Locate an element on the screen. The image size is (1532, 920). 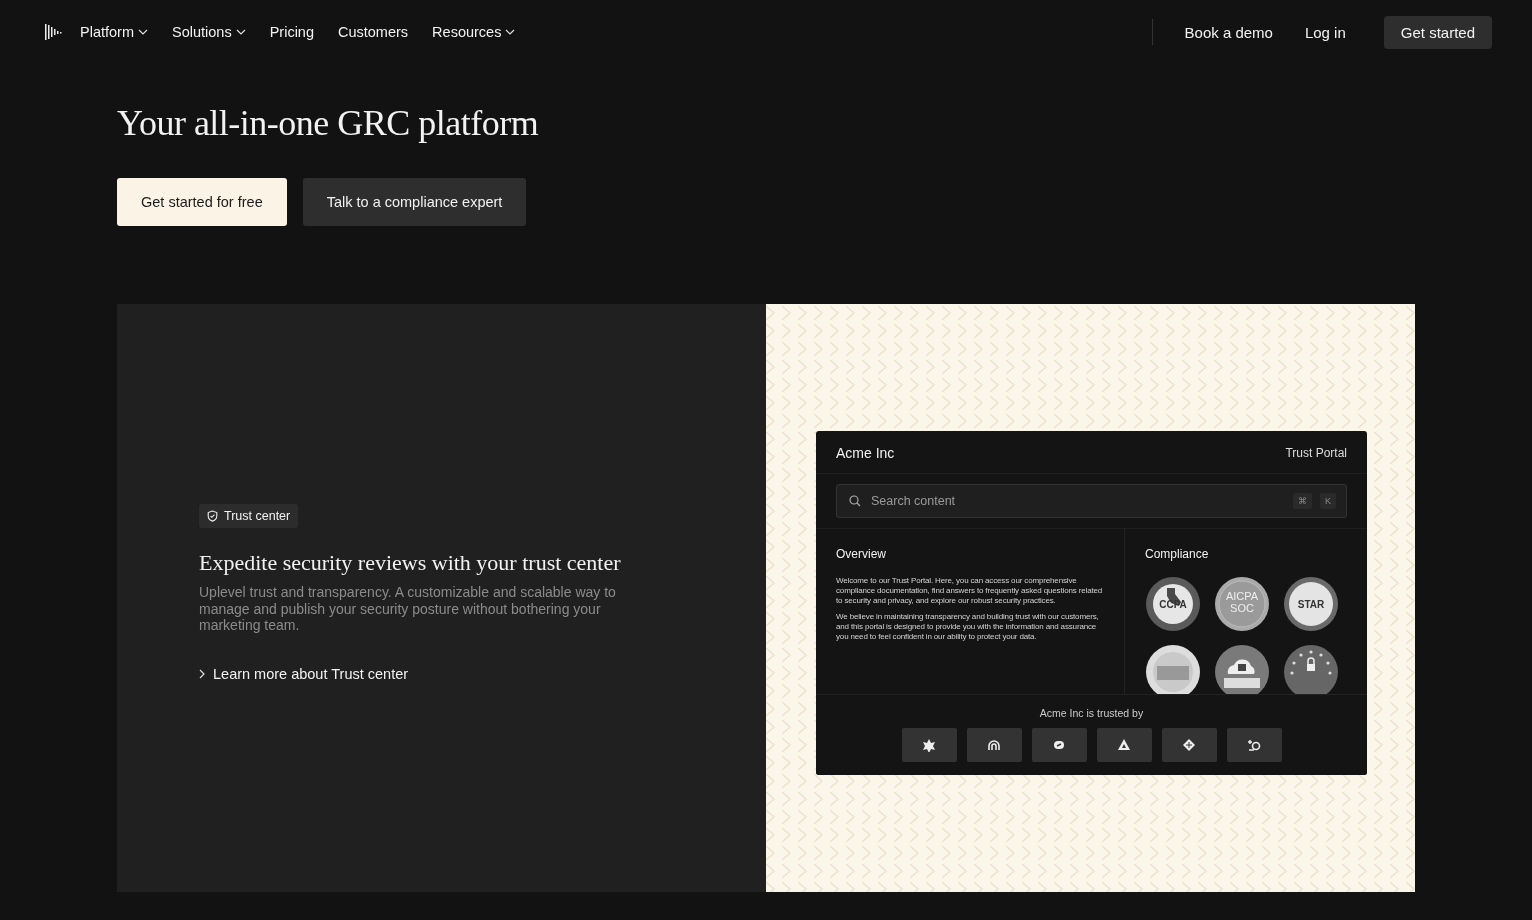
overview-paragraph: Welcome to our Trust Portal. Here, you can access our comprehensive compliance documentation, find answers to frequently asked questions related to security and privacy, and explore our robust security practices. is located at coordinates (970, 591).